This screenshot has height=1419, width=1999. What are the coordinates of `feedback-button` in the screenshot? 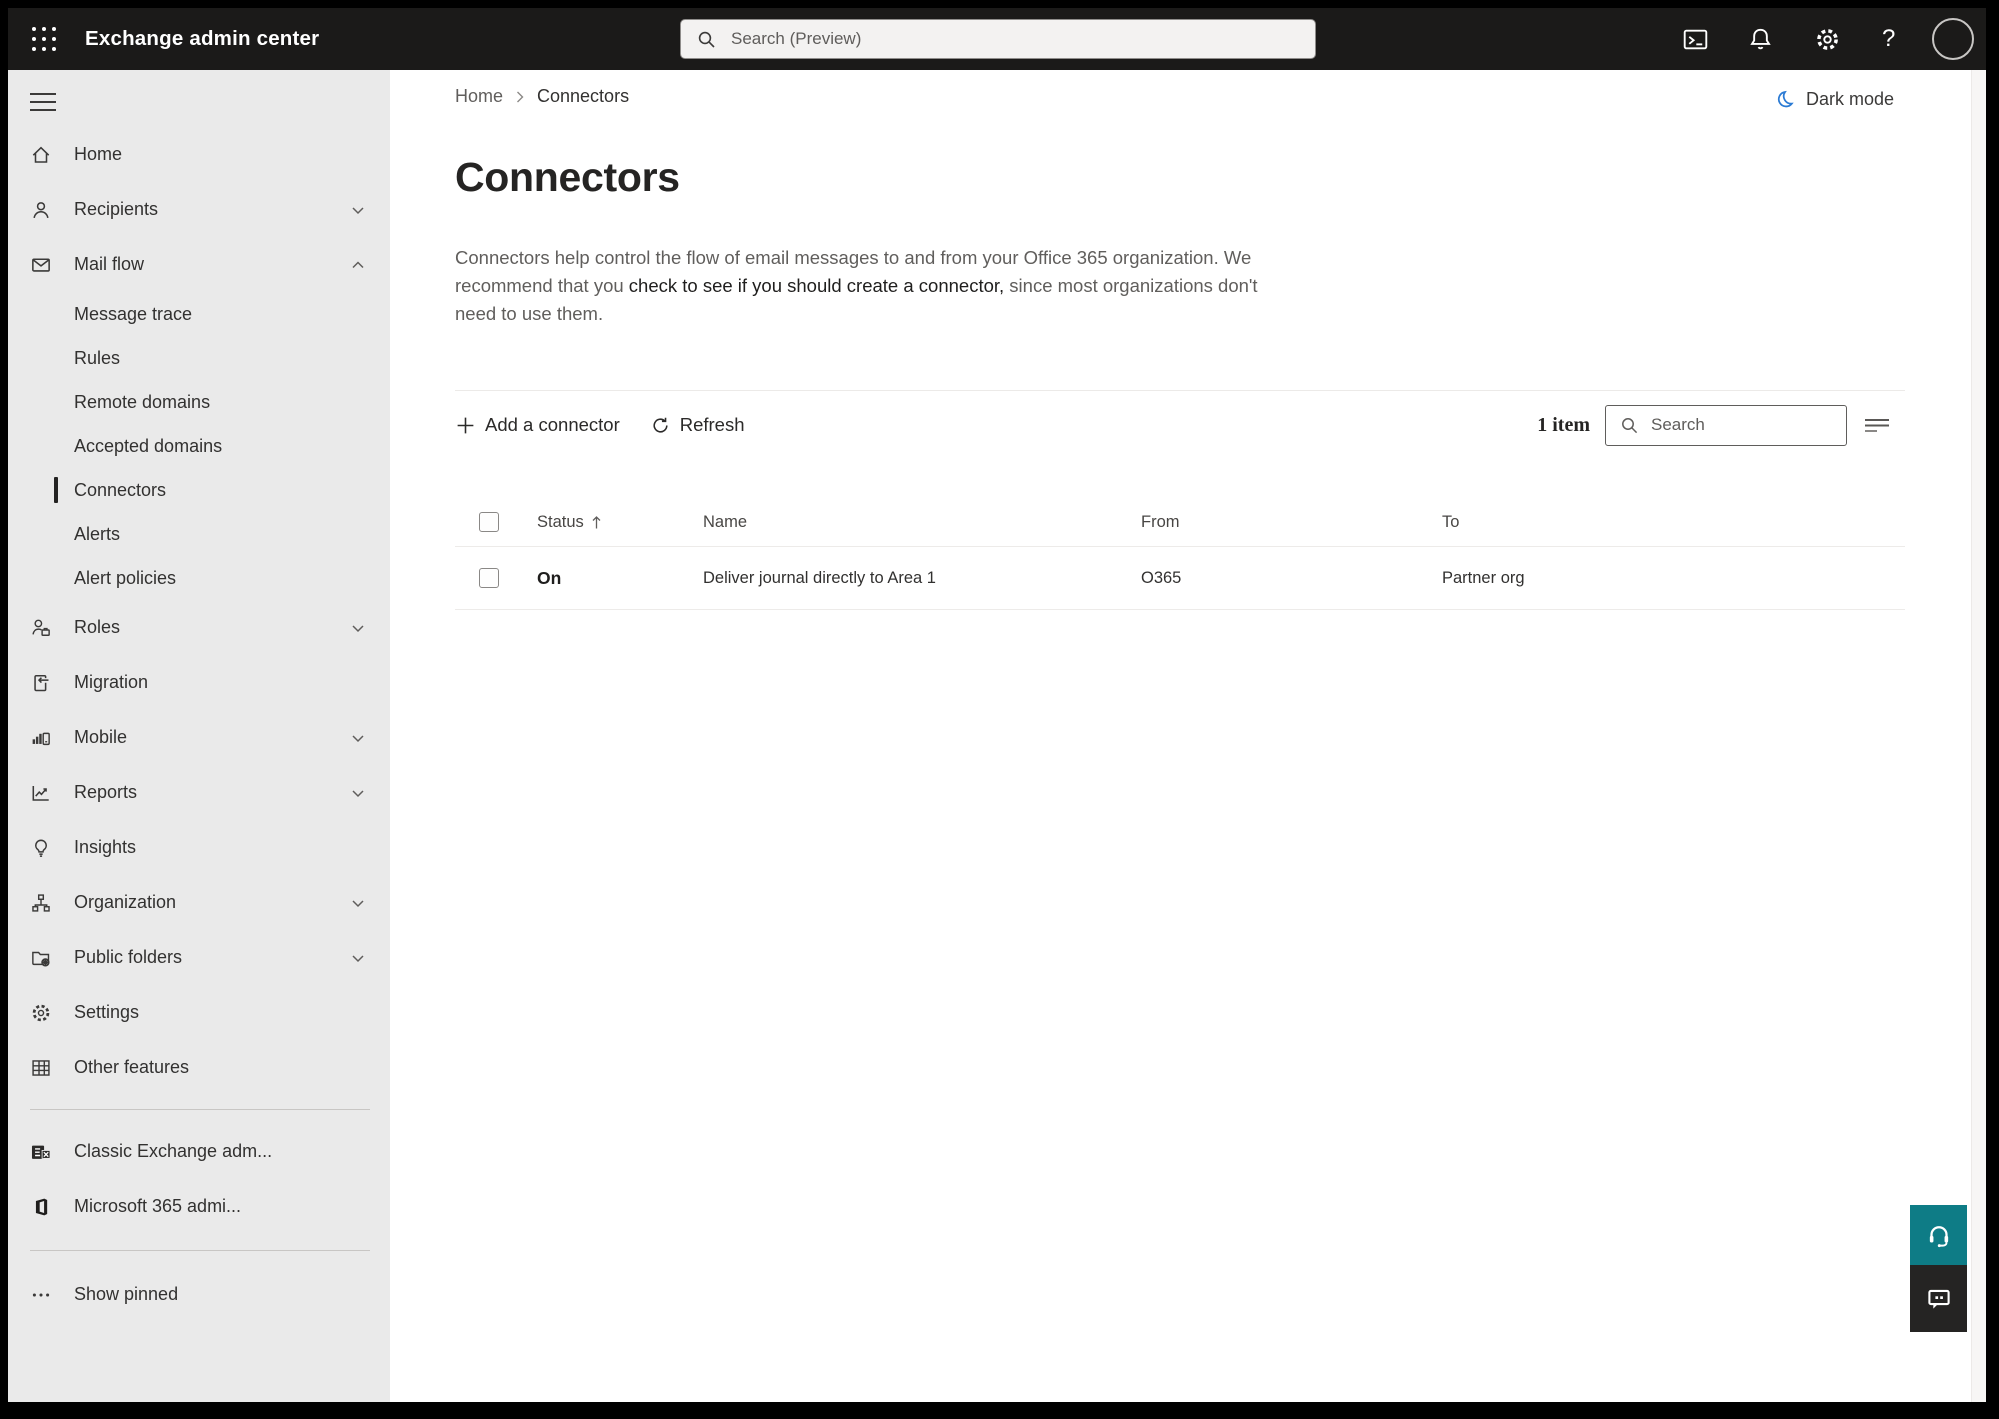 It's located at (1938, 1298).